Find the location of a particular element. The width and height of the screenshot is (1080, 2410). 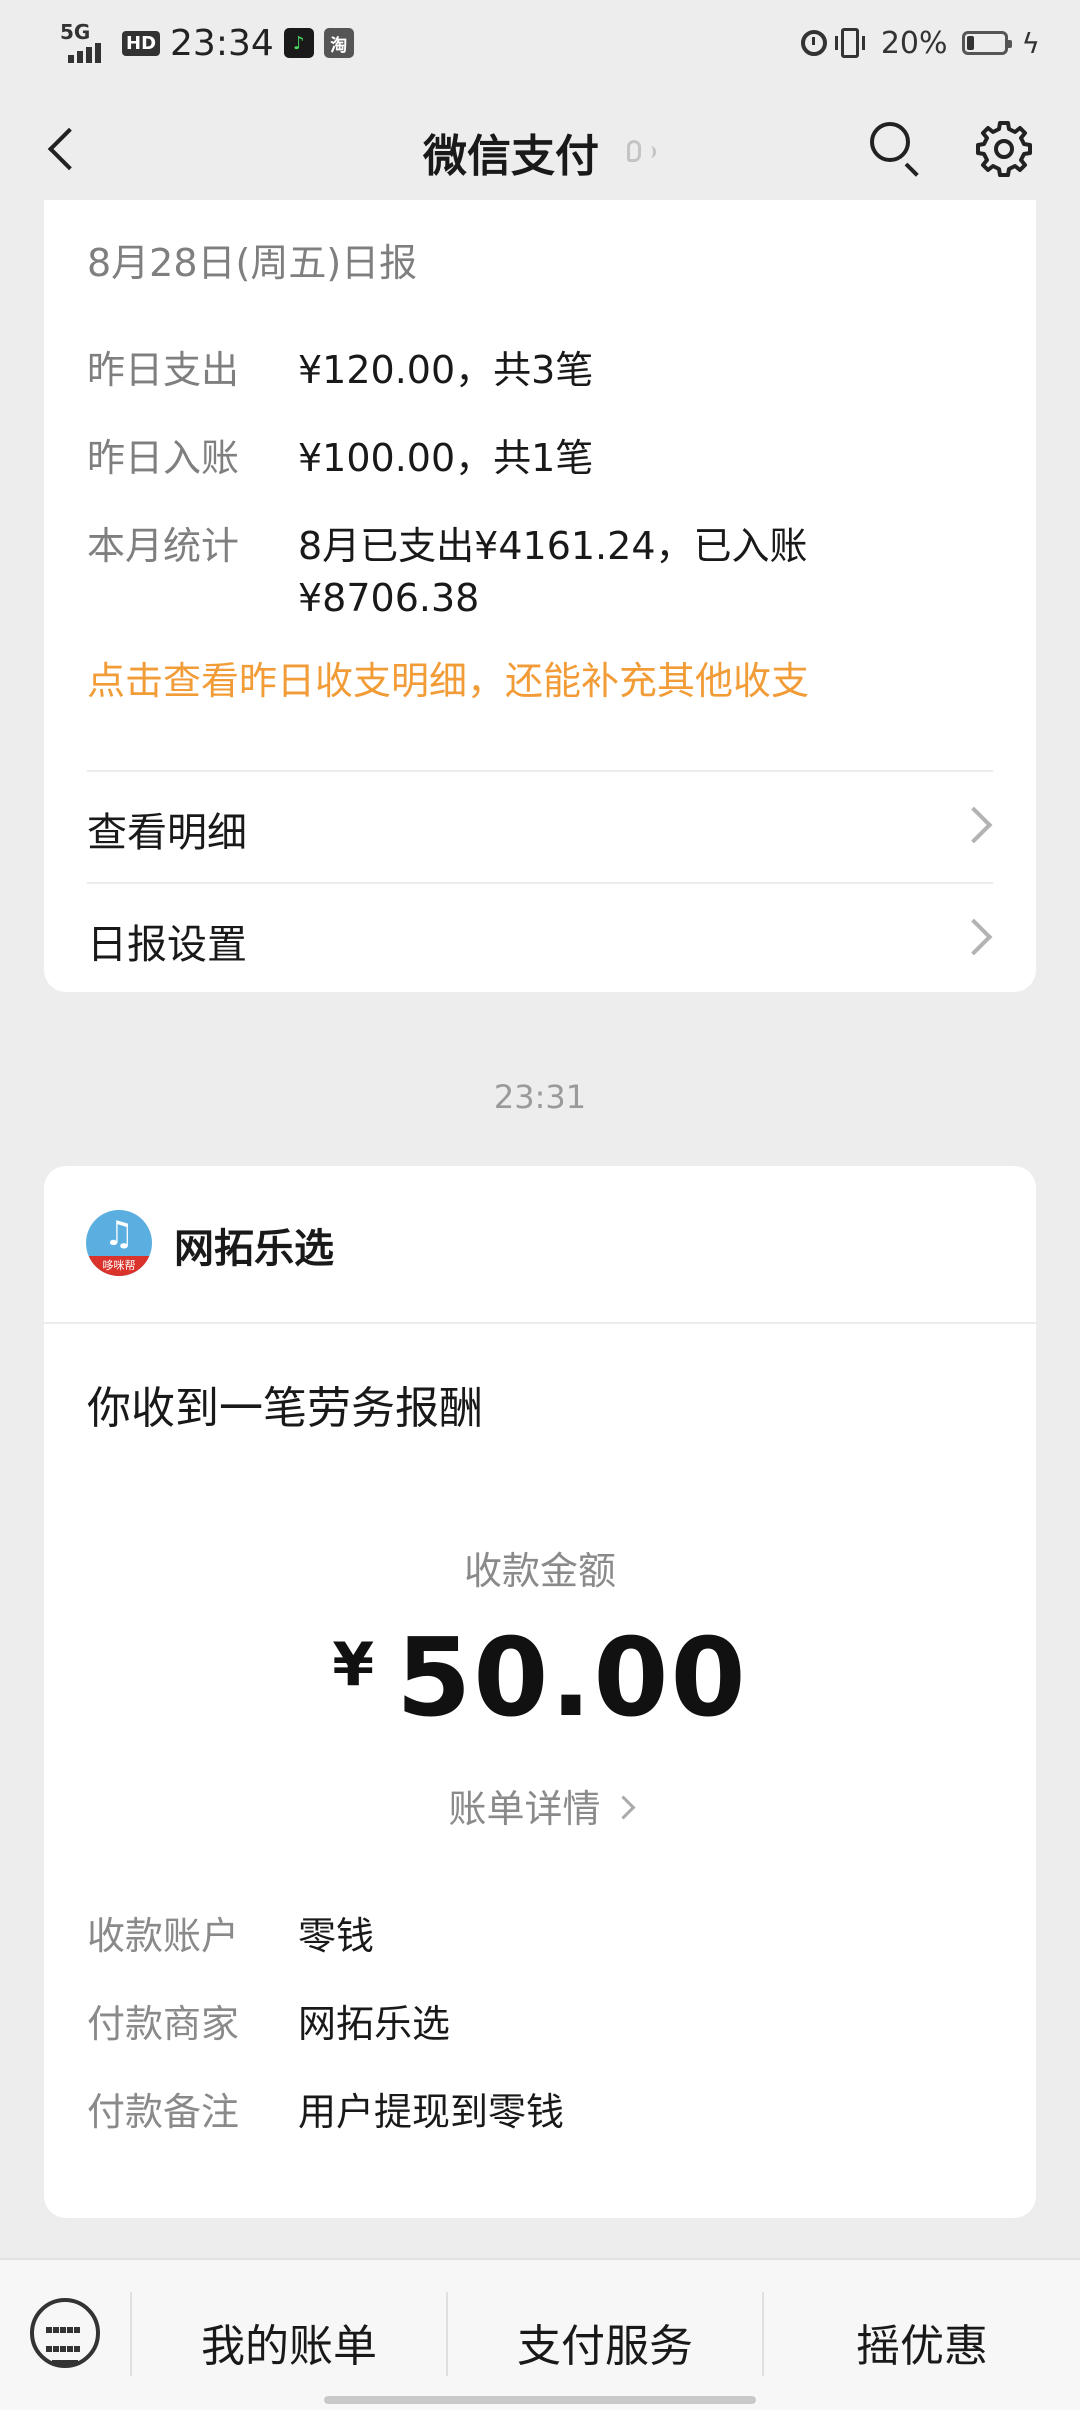

amount-label: 收款金额 is located at coordinates (539, 1571).